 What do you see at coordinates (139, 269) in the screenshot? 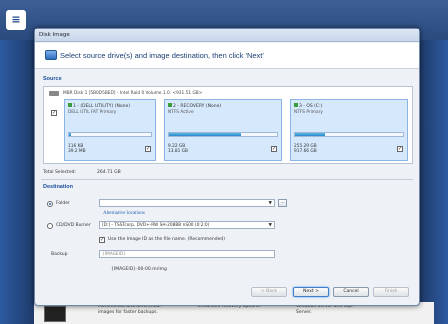
I see `backup-filename: {IMAGEID}-00-00.mrimg` at bounding box center [139, 269].